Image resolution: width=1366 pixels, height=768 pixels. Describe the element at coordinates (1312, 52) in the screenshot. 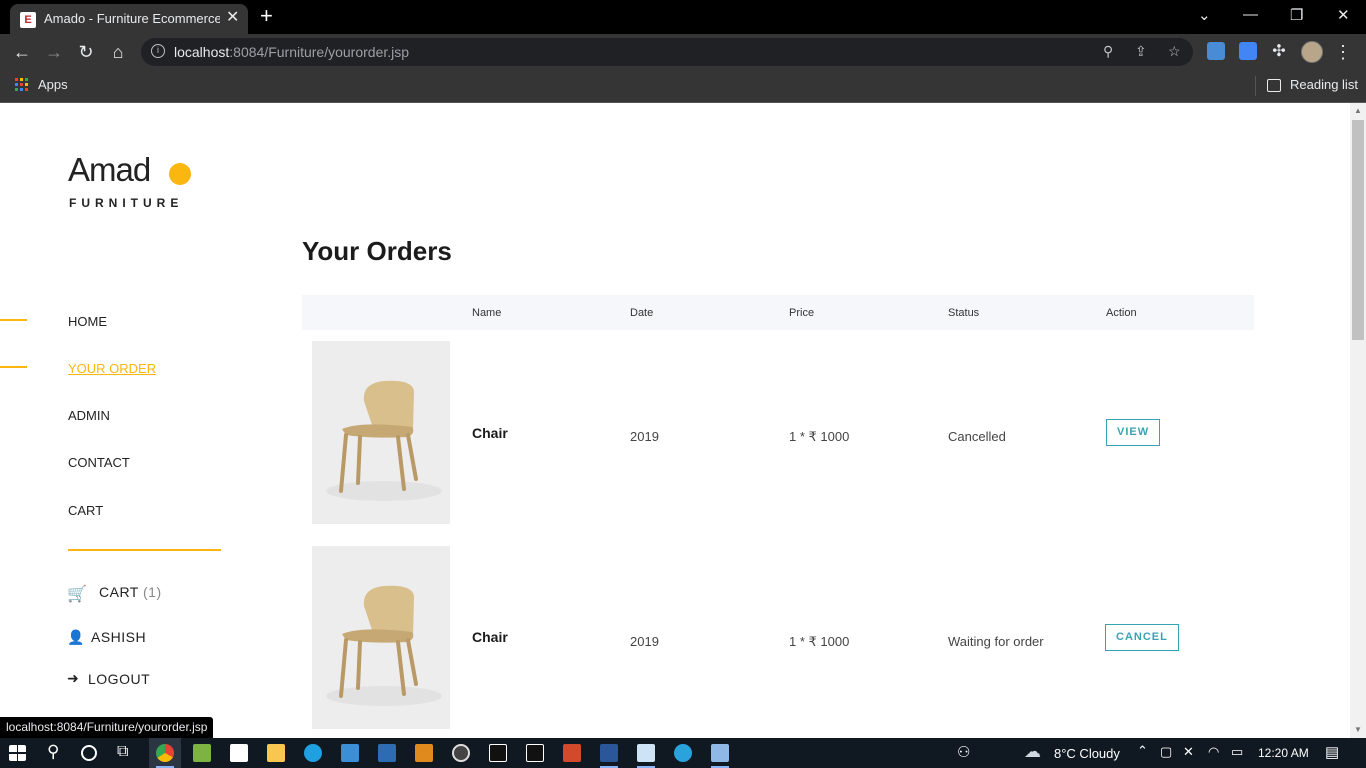

I see `profile-avatar` at that location.